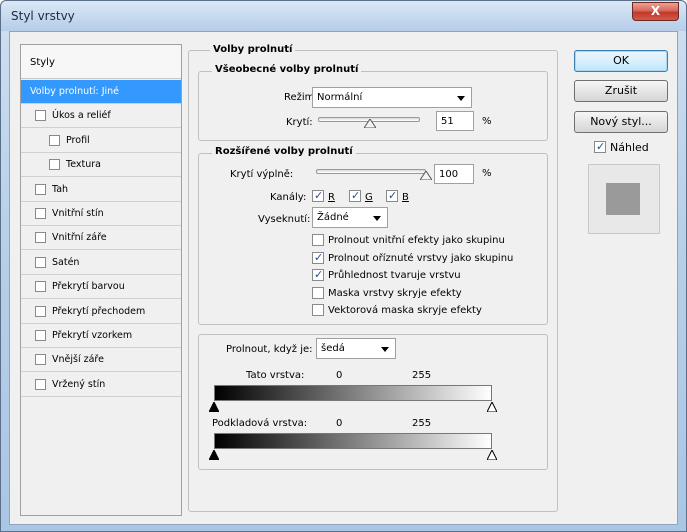 The width and height of the screenshot is (687, 532). I want to click on channel-r-label: R, so click(331, 197).